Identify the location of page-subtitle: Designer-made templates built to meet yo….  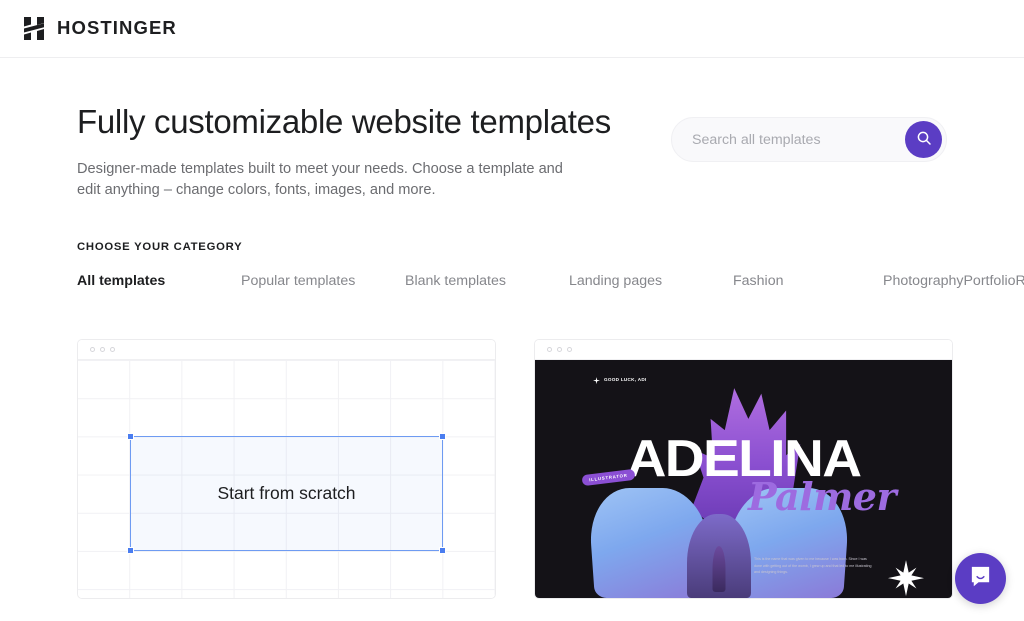
(320, 179).